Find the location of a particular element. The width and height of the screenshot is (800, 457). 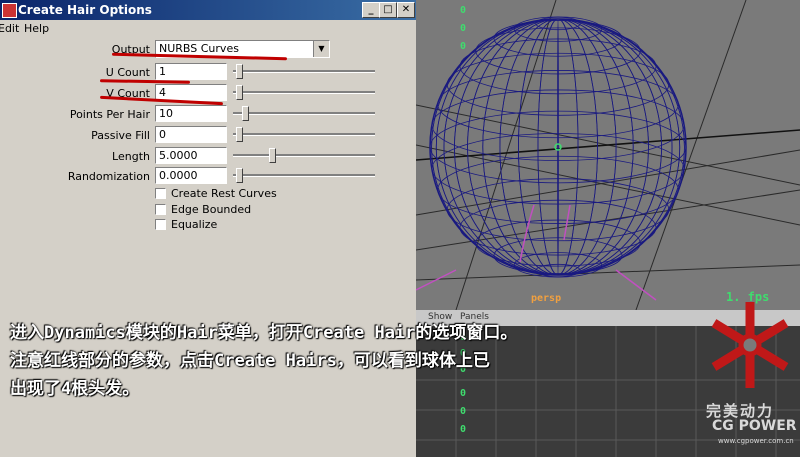

menu-bar: Edit Help is located at coordinates (208, 29).